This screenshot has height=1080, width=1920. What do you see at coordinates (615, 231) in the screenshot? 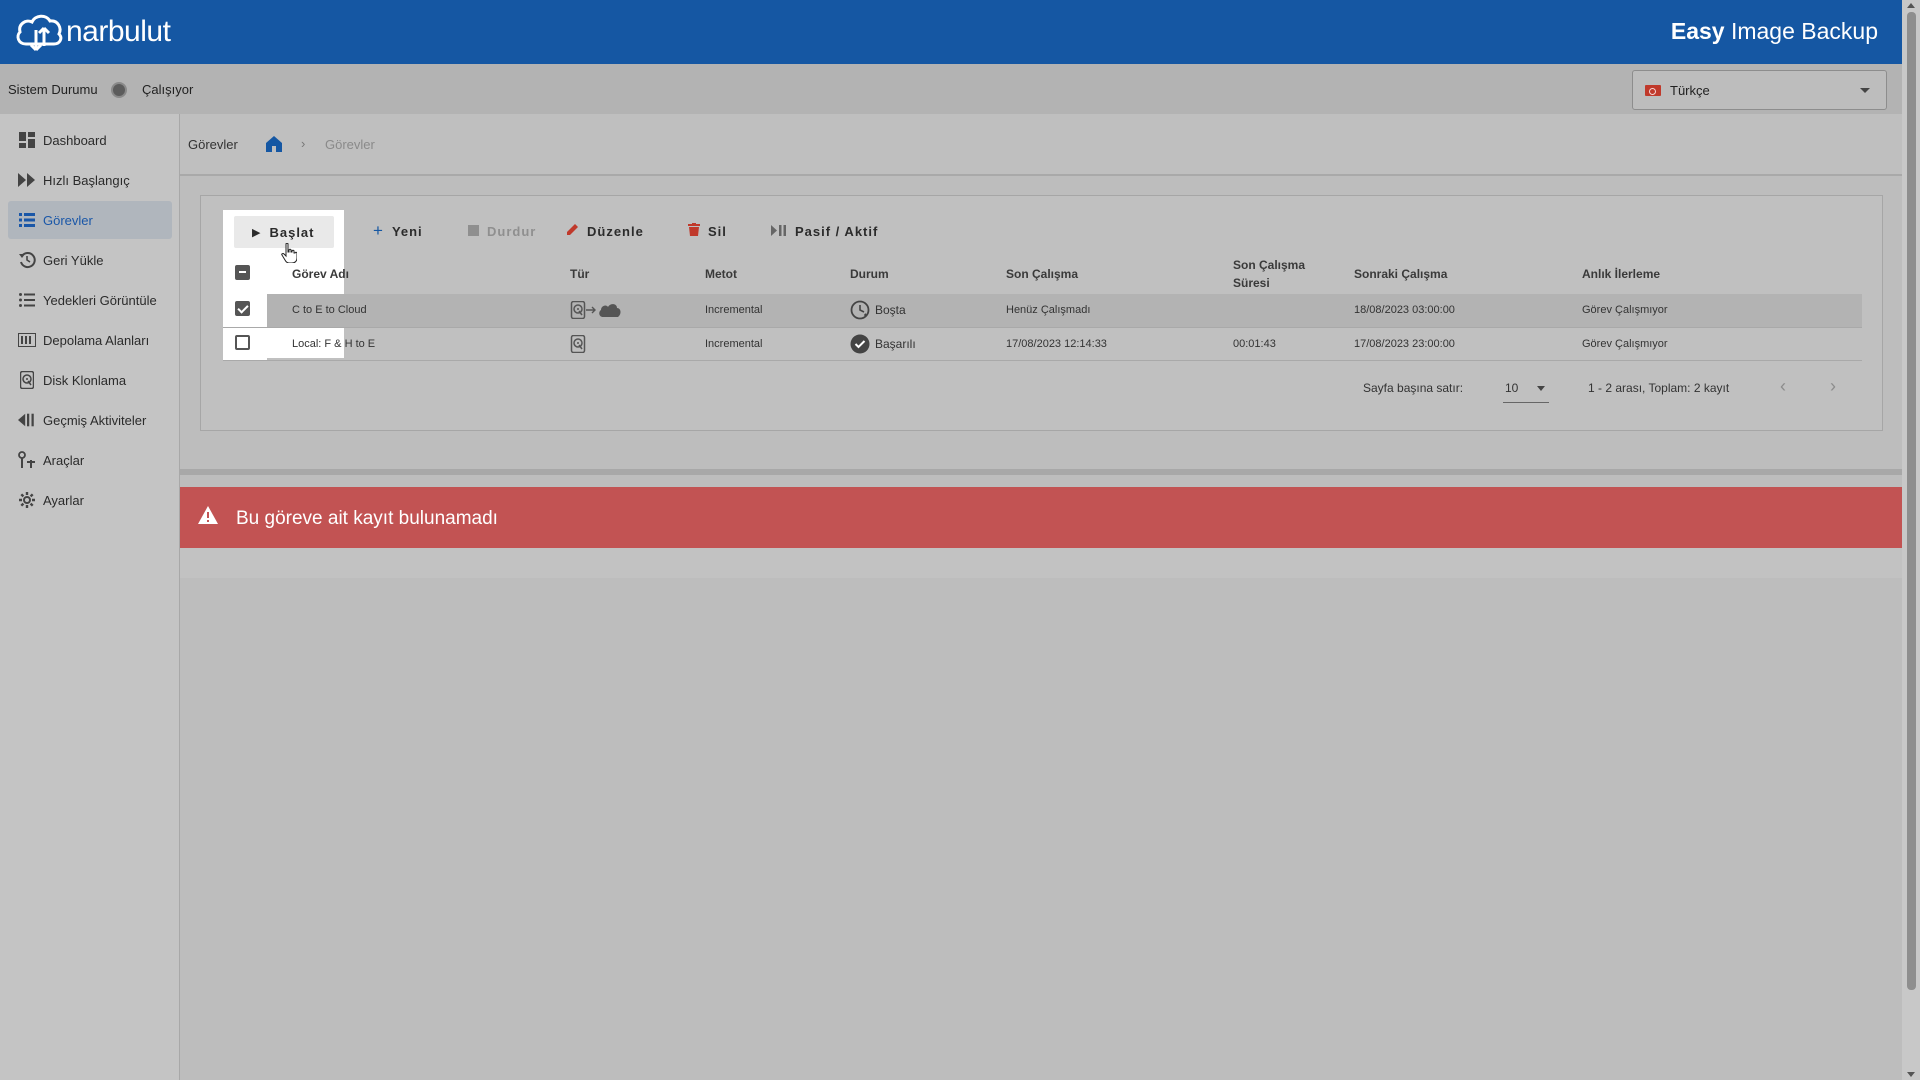
I see `edit-button-label: Düzenle` at bounding box center [615, 231].